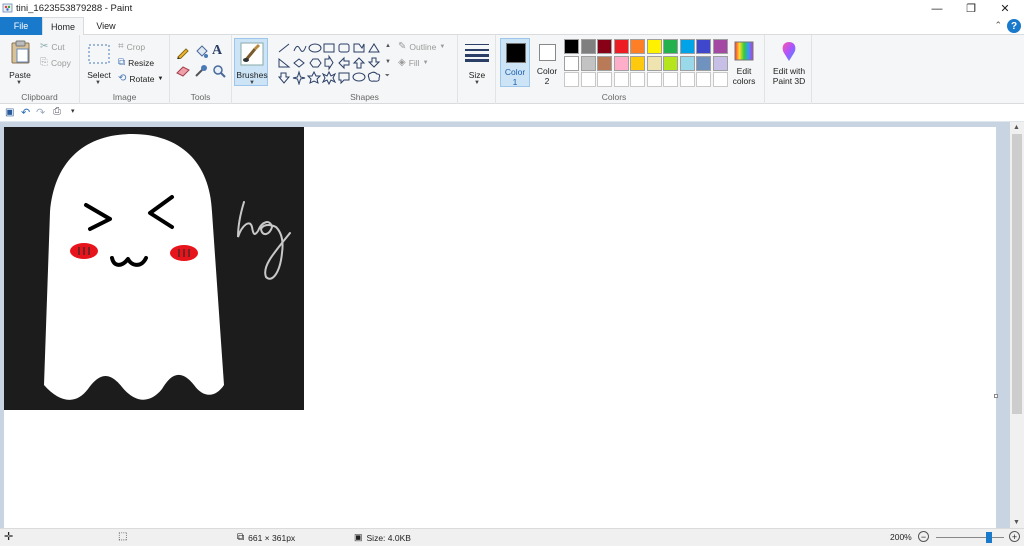 This screenshot has height=546, width=1024. I want to click on outline-icon: ✎, so click(402, 46).